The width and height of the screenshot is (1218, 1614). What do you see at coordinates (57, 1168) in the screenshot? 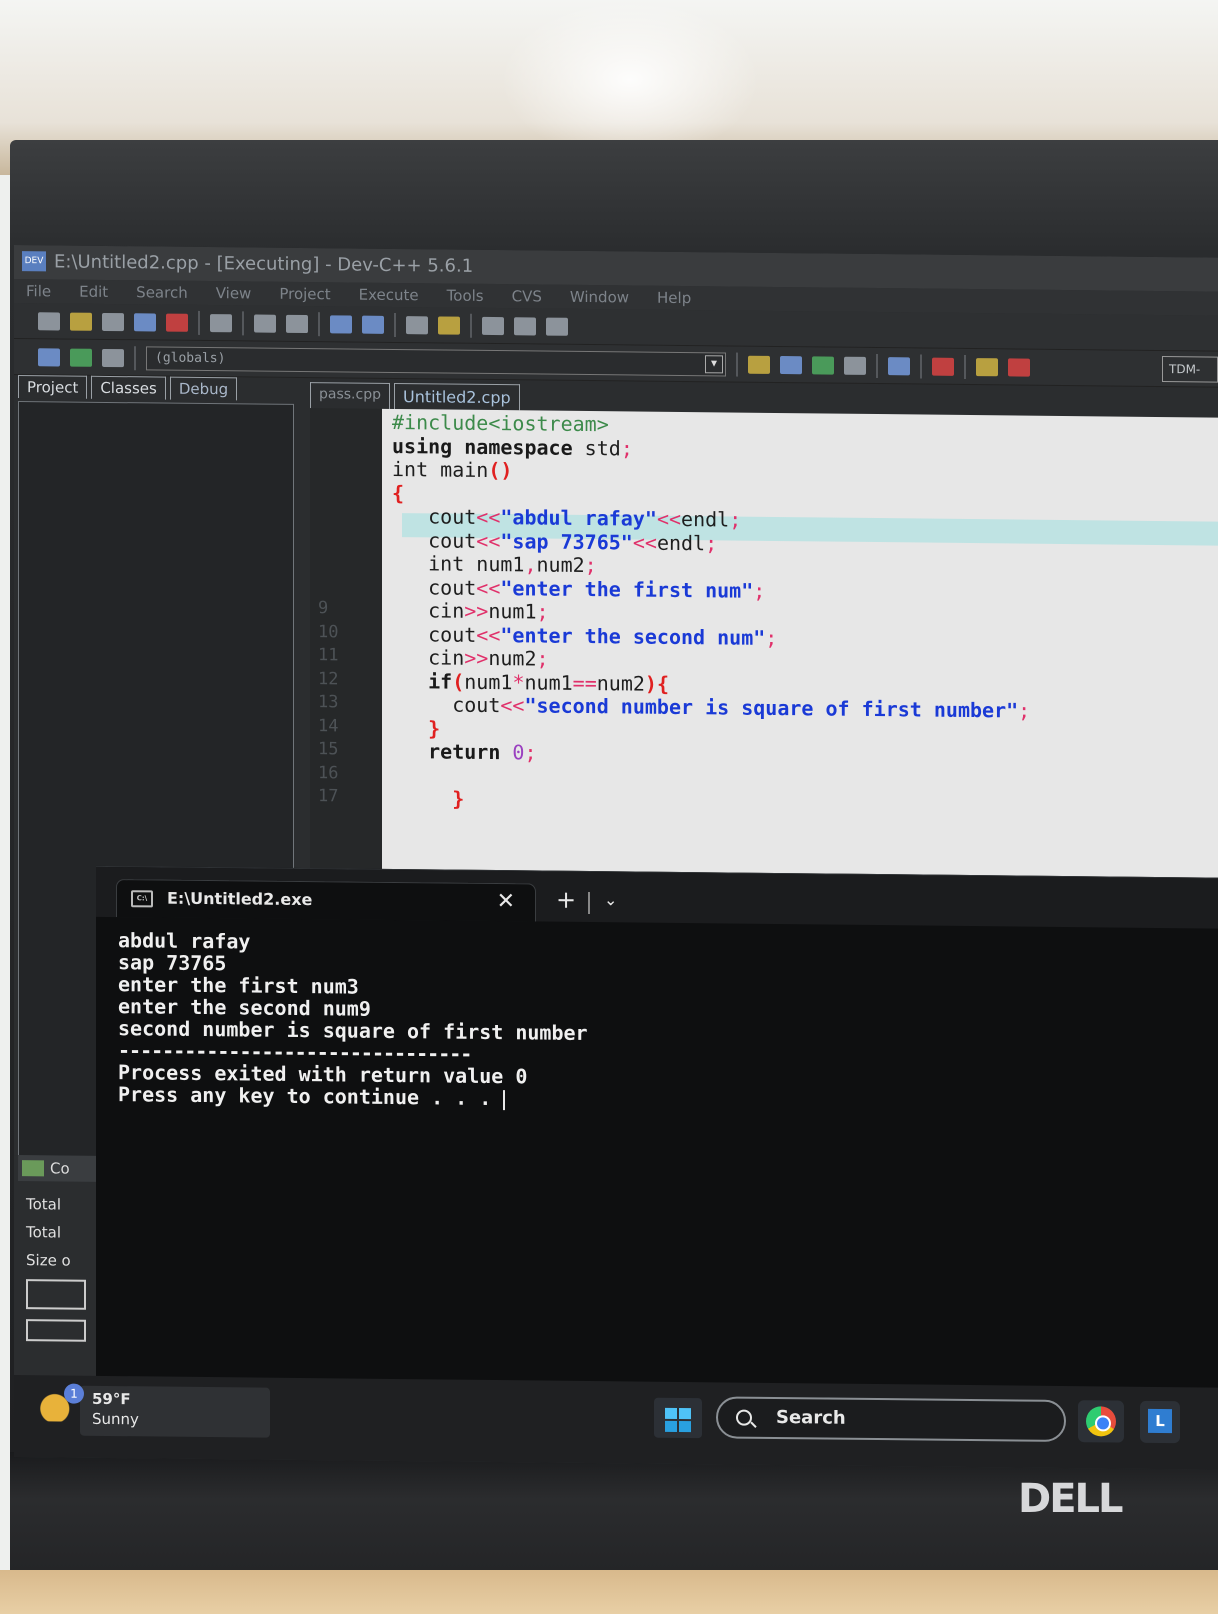
I see `compile-log-header: Co` at bounding box center [57, 1168].